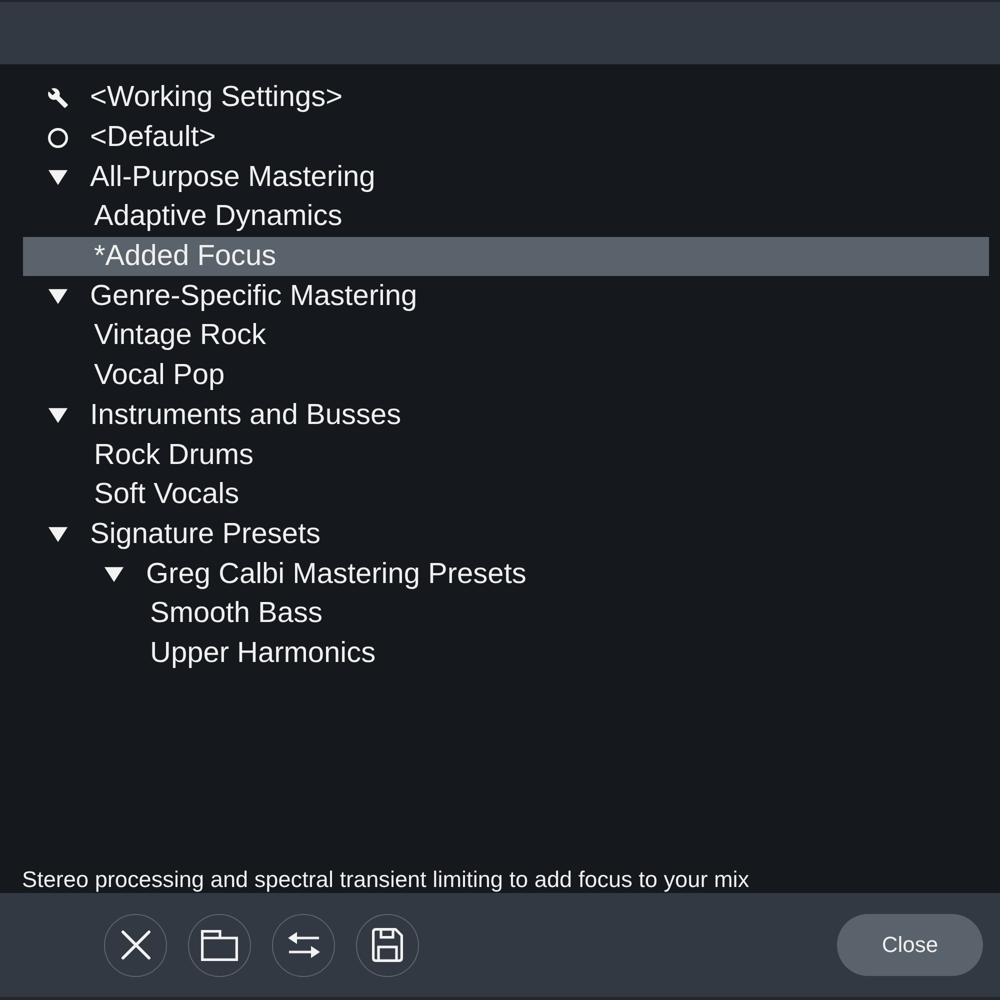 This screenshot has height=1000, width=1000. Describe the element at coordinates (506, 256) in the screenshot. I see `preset-item: *Added Focus` at that location.